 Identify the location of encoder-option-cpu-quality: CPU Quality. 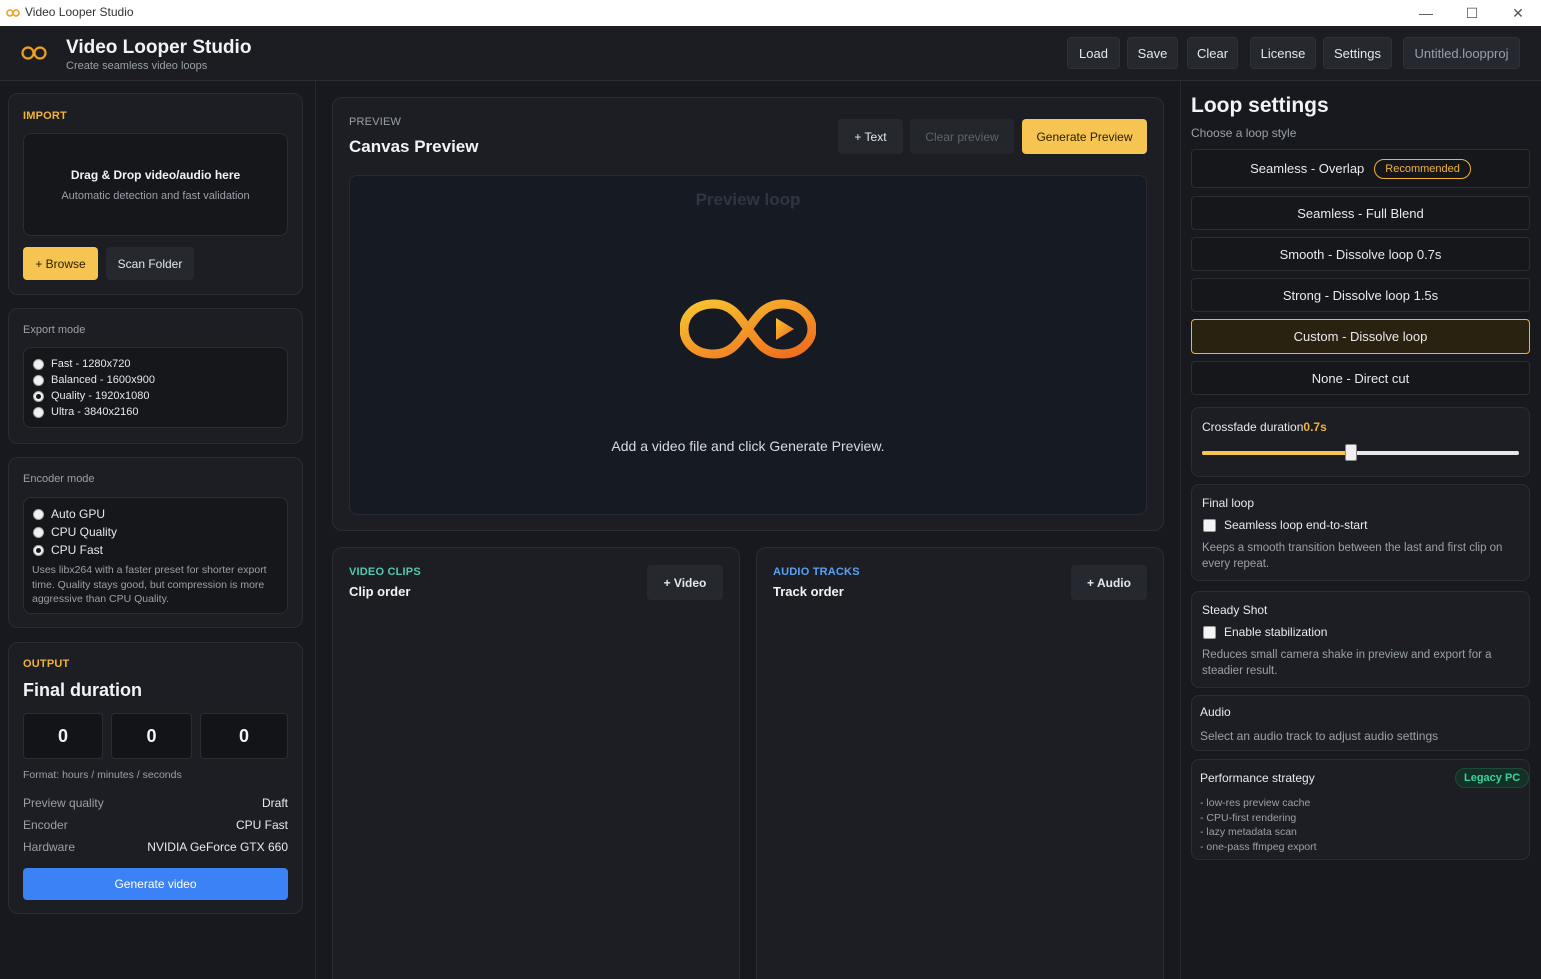
(75, 532).